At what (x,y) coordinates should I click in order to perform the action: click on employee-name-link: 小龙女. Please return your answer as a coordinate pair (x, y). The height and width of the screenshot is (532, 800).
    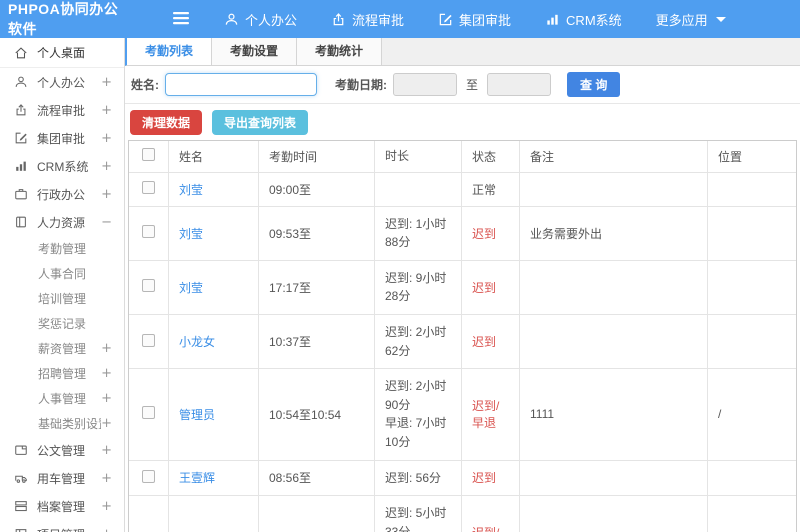
    Looking at the image, I should click on (197, 342).